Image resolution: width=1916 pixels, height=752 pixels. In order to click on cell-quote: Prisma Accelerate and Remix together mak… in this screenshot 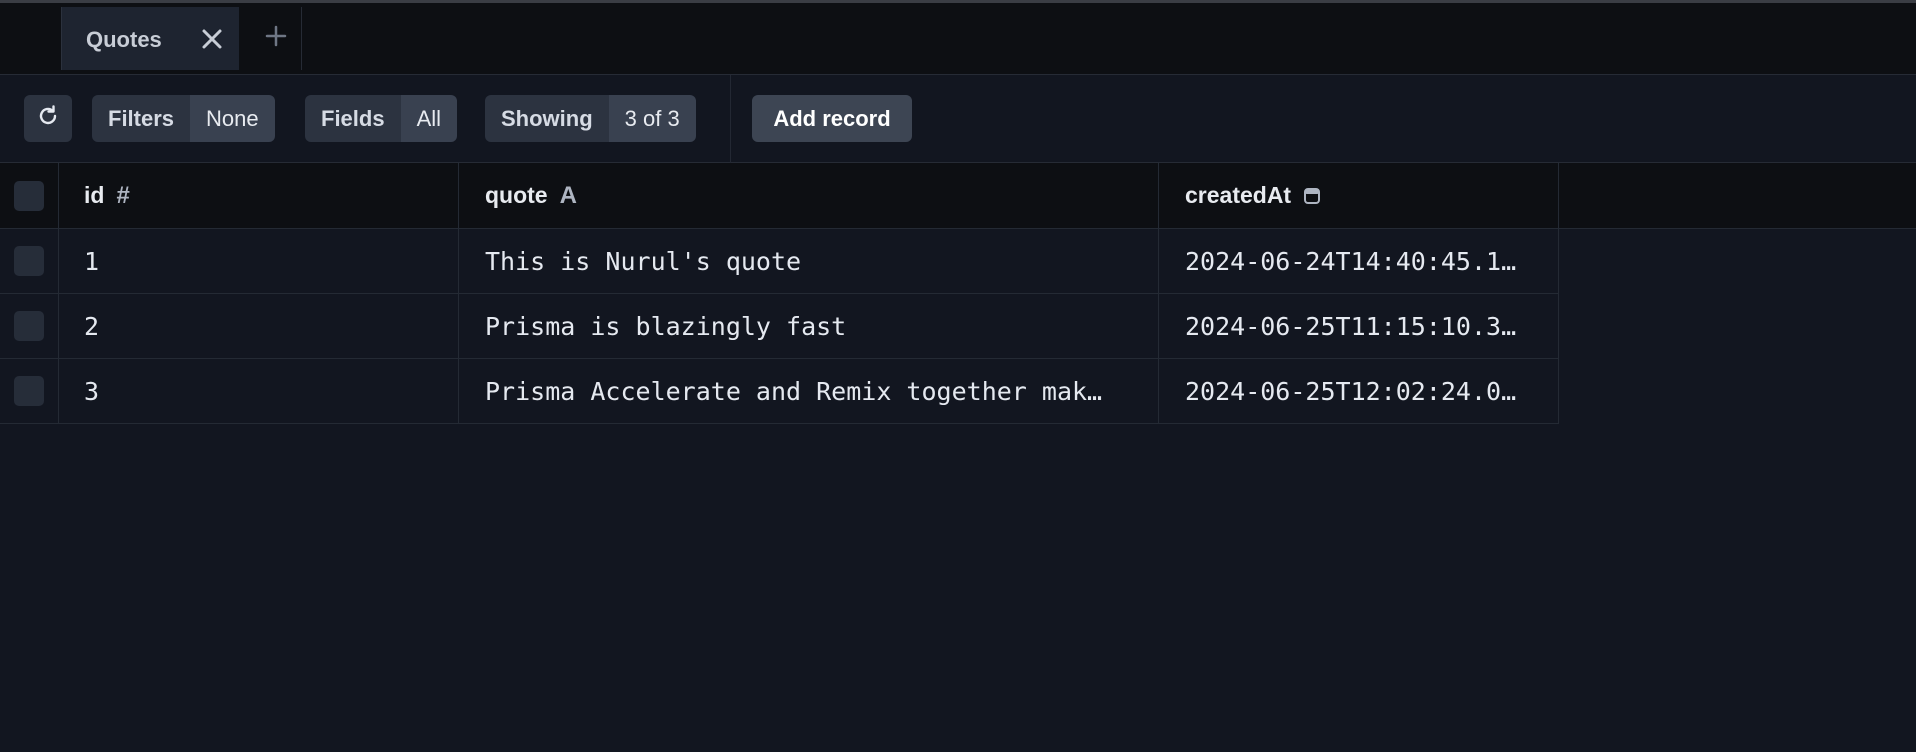, I will do `click(809, 391)`.